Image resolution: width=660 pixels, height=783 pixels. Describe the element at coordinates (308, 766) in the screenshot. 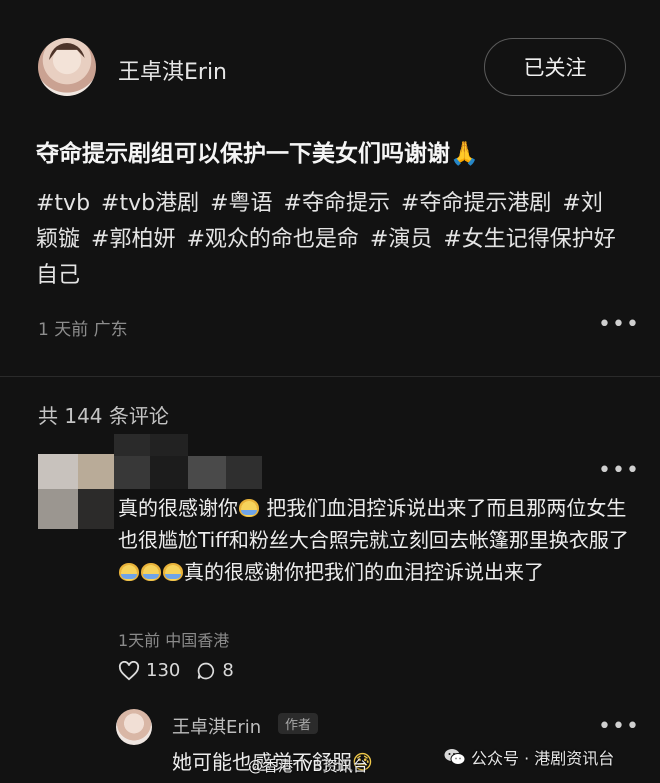

I see `weibo-watermark: @香港TVB资讯台` at that location.